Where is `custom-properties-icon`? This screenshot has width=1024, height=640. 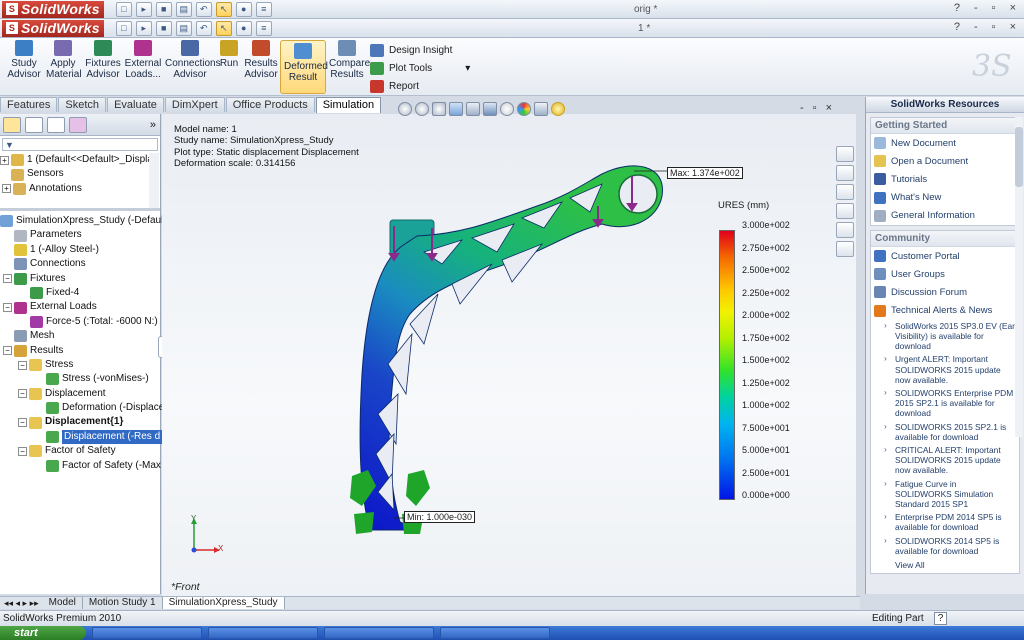 custom-properties-icon is located at coordinates (845, 249).